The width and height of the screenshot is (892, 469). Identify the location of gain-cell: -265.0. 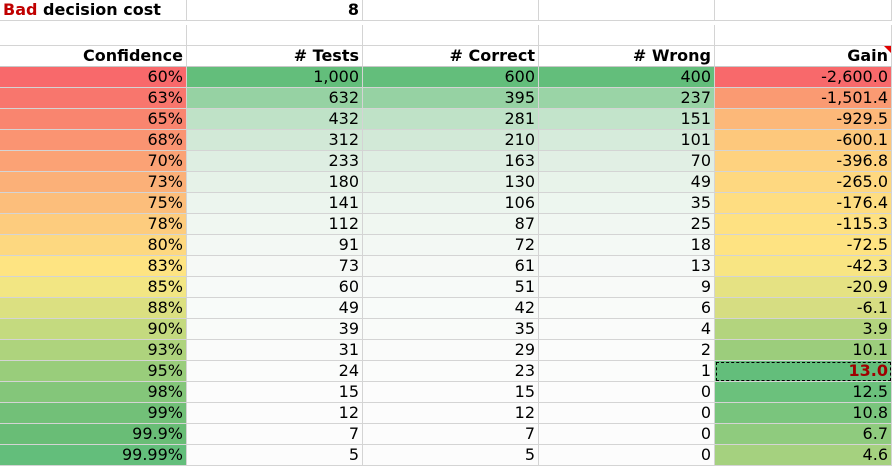
(803, 182).